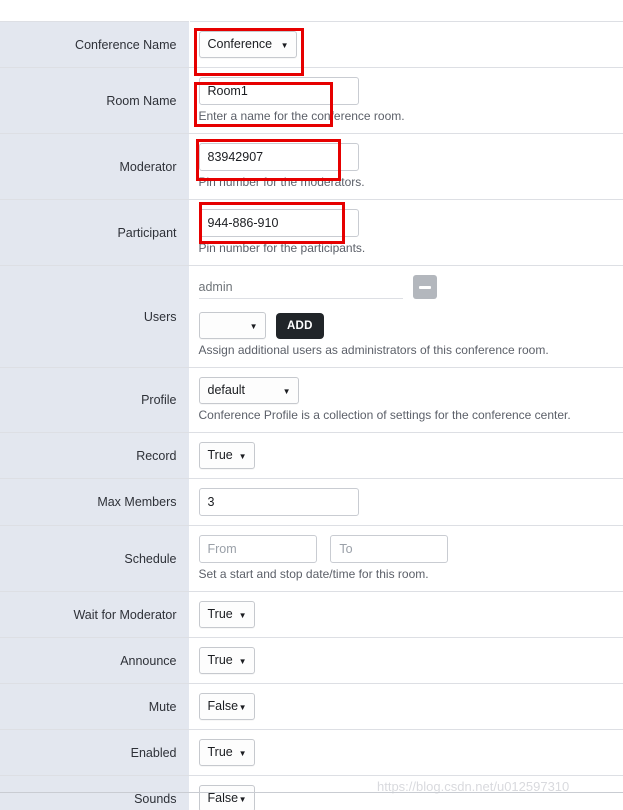  I want to click on field-label-moderator: Moderator, so click(95, 166).